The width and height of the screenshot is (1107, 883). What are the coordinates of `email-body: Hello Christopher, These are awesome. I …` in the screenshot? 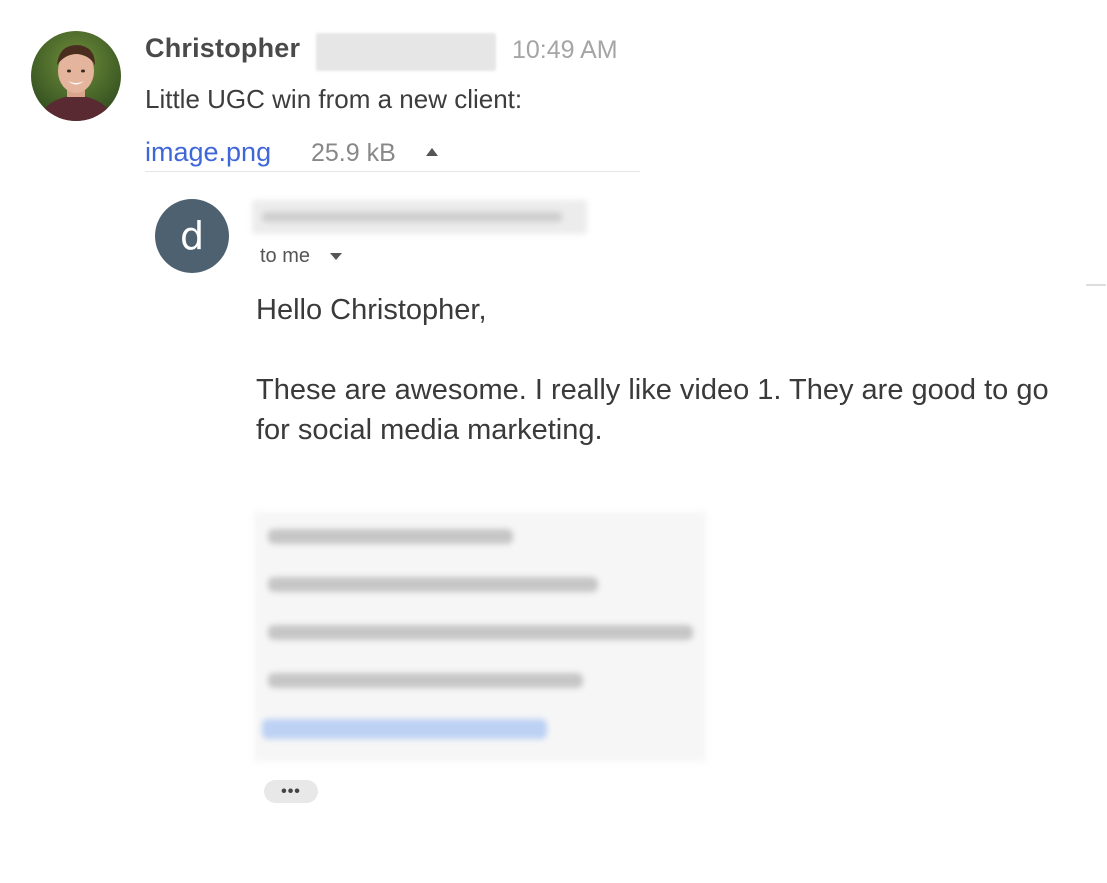 It's located at (656, 370).